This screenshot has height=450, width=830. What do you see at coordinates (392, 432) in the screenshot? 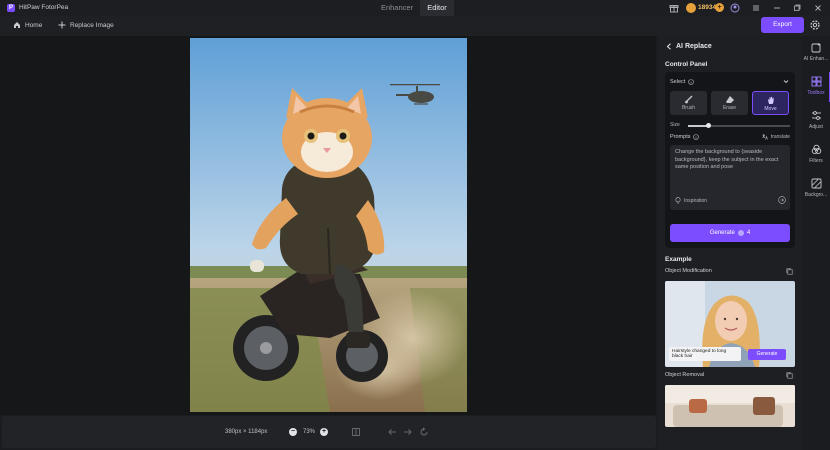
I see `undo-icon` at bounding box center [392, 432].